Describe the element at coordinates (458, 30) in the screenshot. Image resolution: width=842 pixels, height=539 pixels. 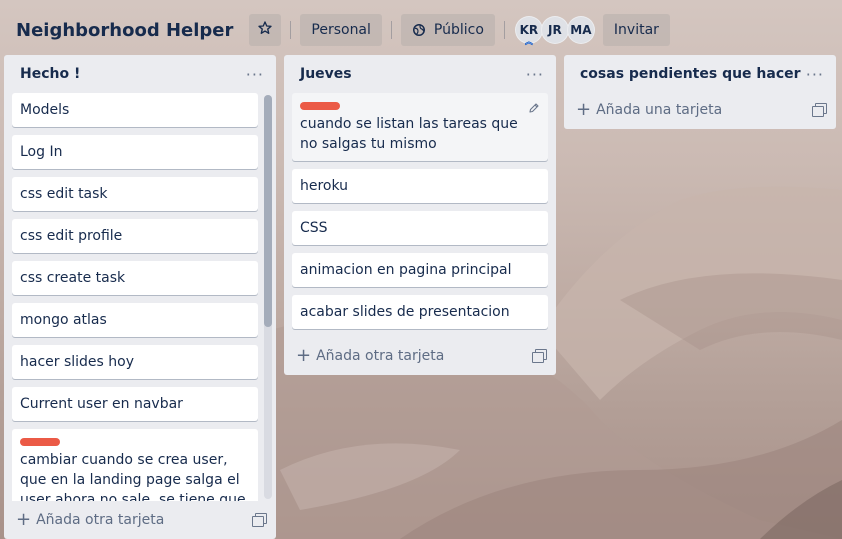
I see `visibility-label: Público` at that location.